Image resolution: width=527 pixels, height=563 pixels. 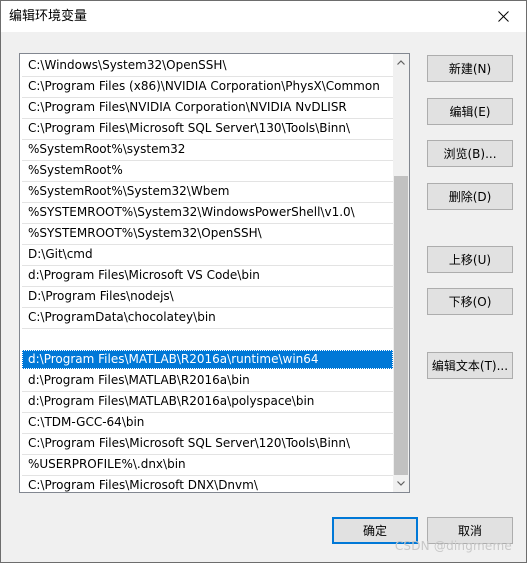 What do you see at coordinates (263, 16) in the screenshot?
I see `title-bar: 编辑环境变量` at bounding box center [263, 16].